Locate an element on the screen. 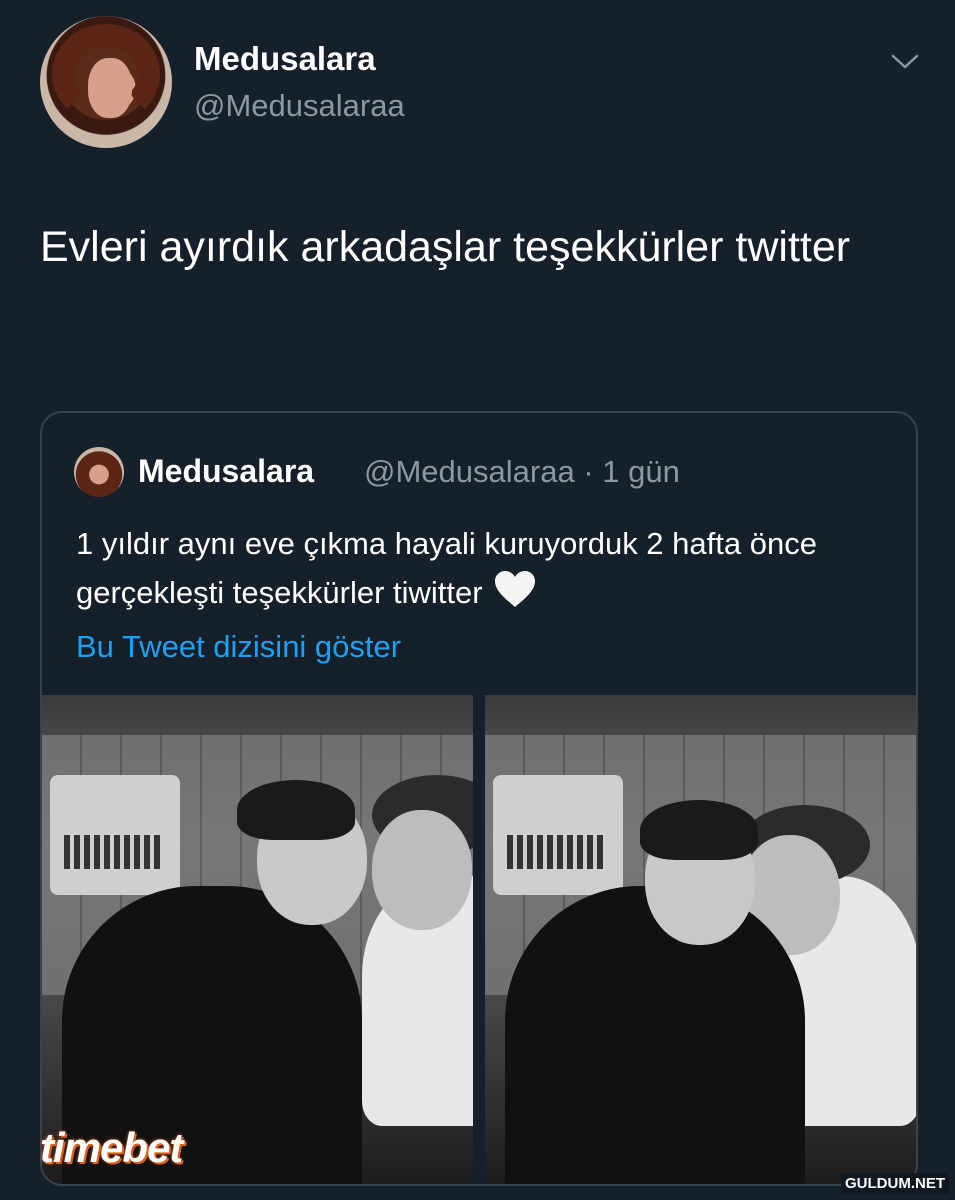 The image size is (955, 1200). chevron-down-icon is located at coordinates (905, 61).